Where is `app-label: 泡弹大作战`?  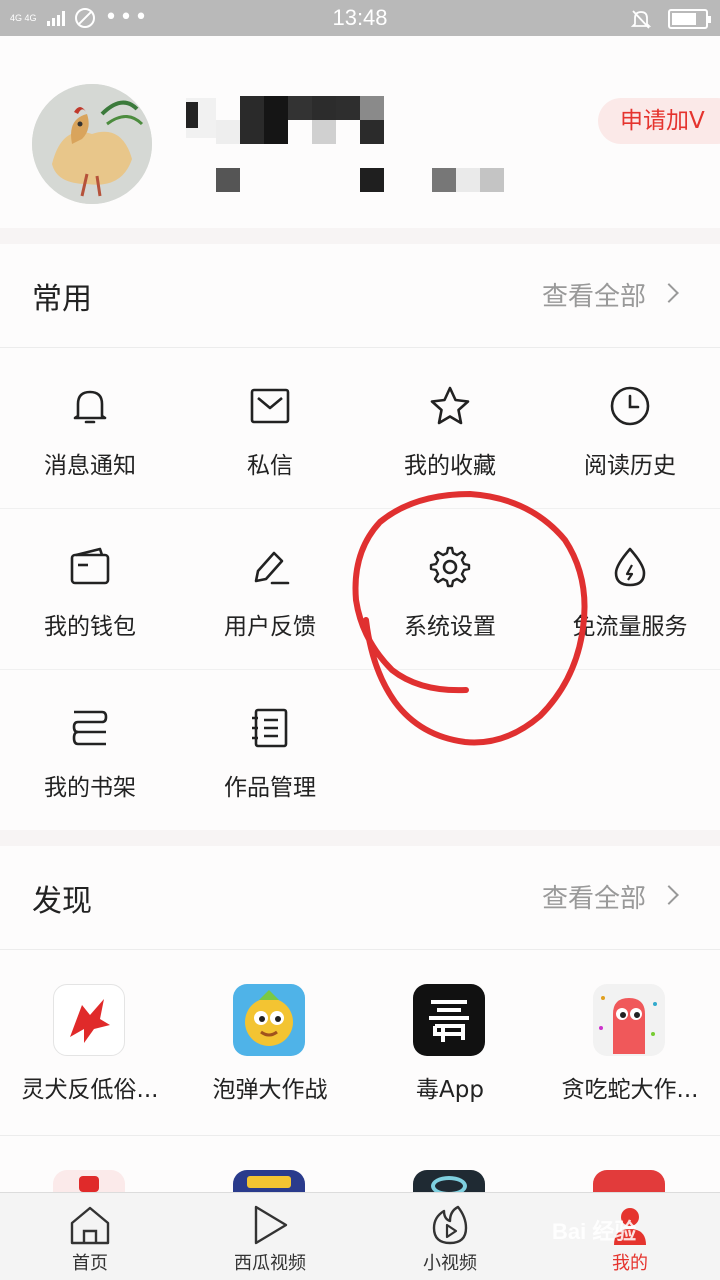
app-label: 泡弹大作战 is located at coordinates (270, 1090).